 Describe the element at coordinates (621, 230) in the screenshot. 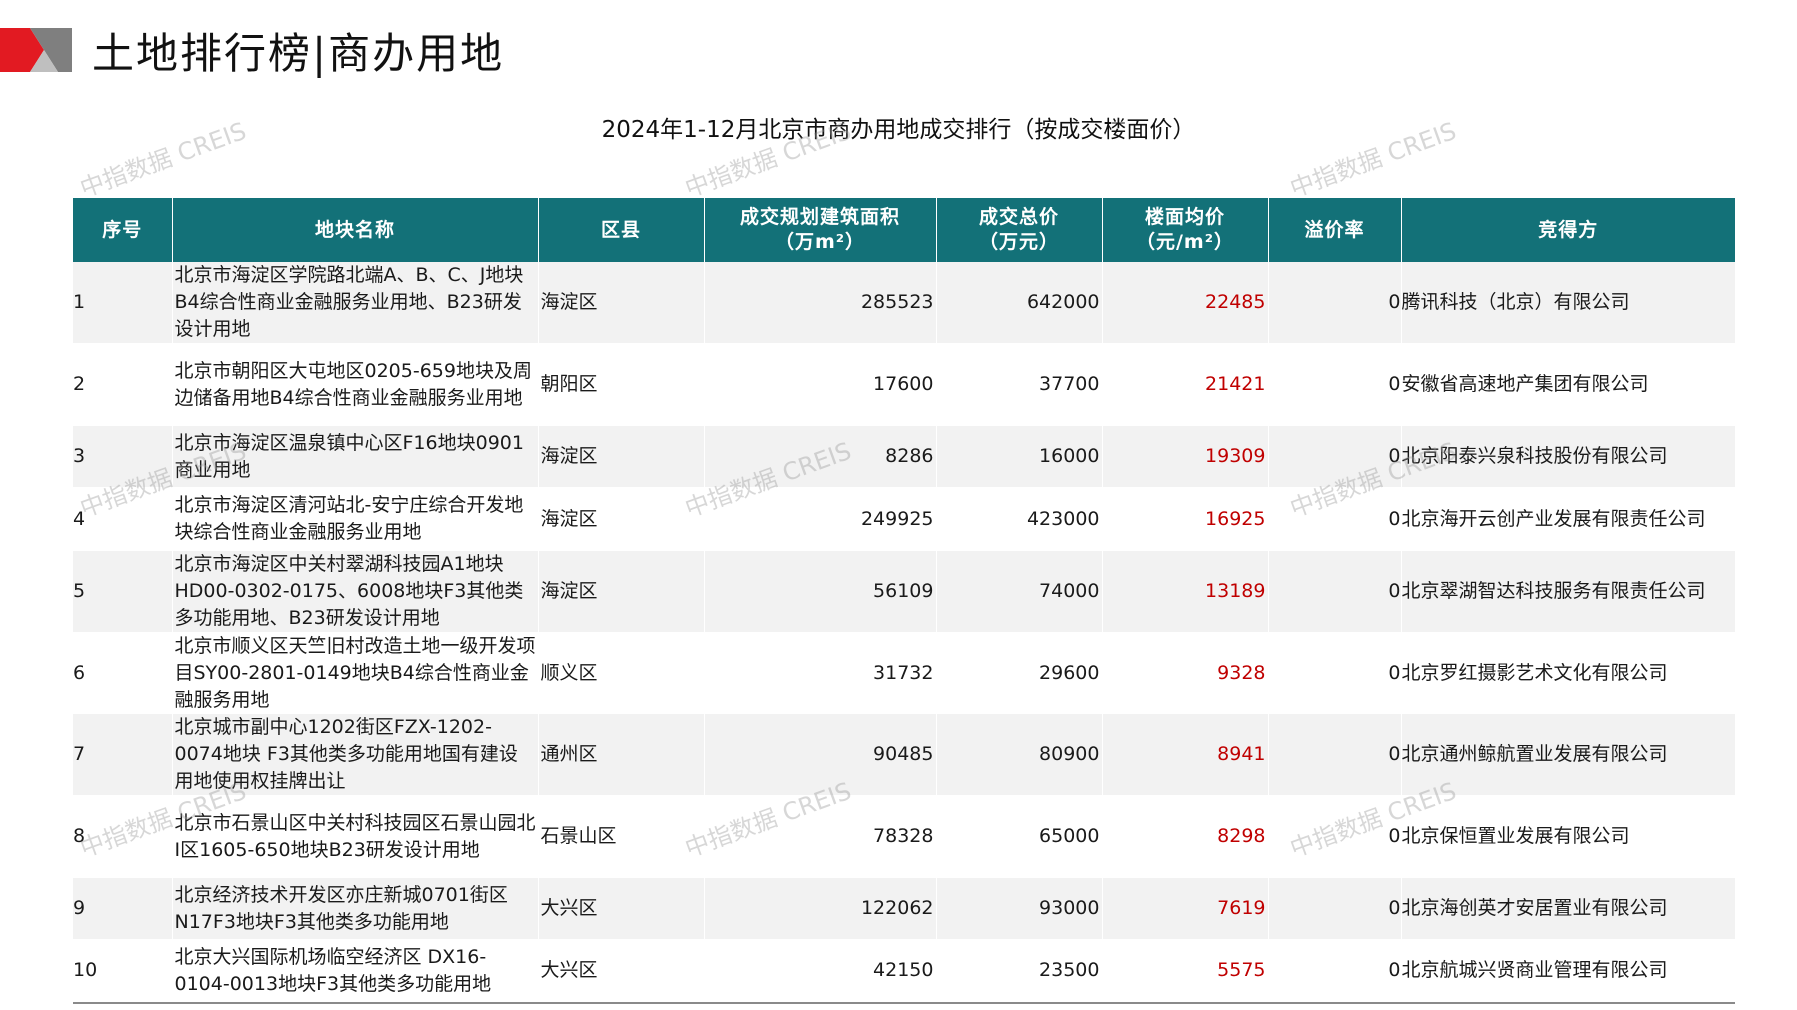

I see `header-col-district: 区县` at that location.